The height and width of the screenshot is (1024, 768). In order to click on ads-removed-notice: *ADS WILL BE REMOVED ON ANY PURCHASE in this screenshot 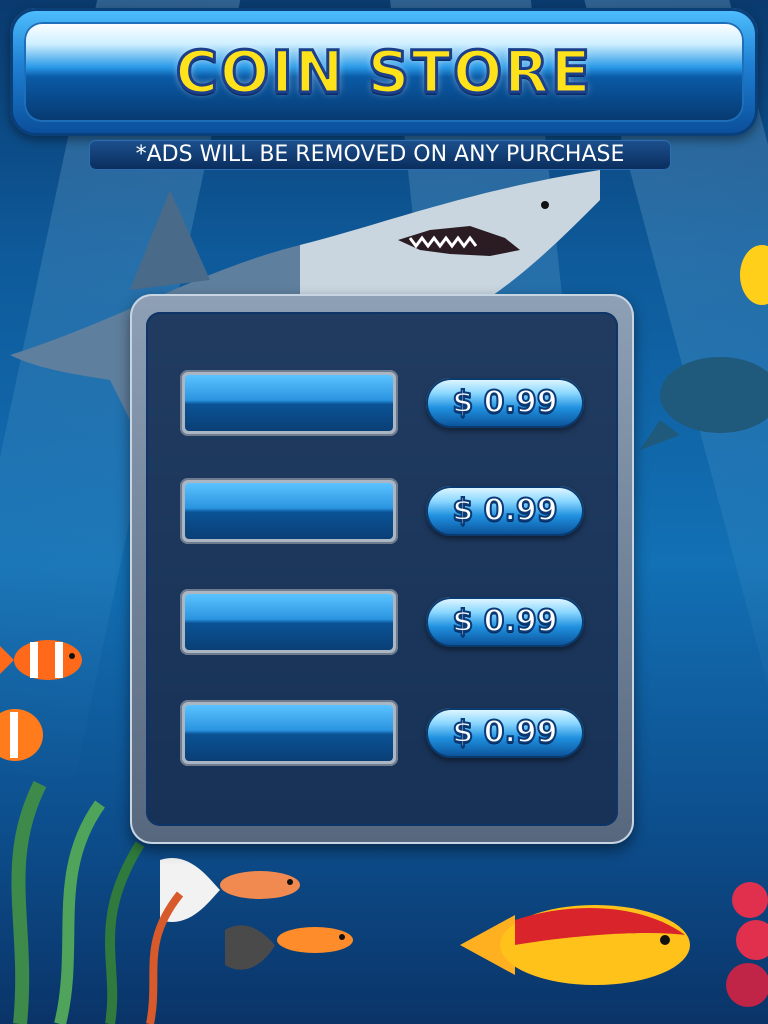, I will do `click(380, 155)`.